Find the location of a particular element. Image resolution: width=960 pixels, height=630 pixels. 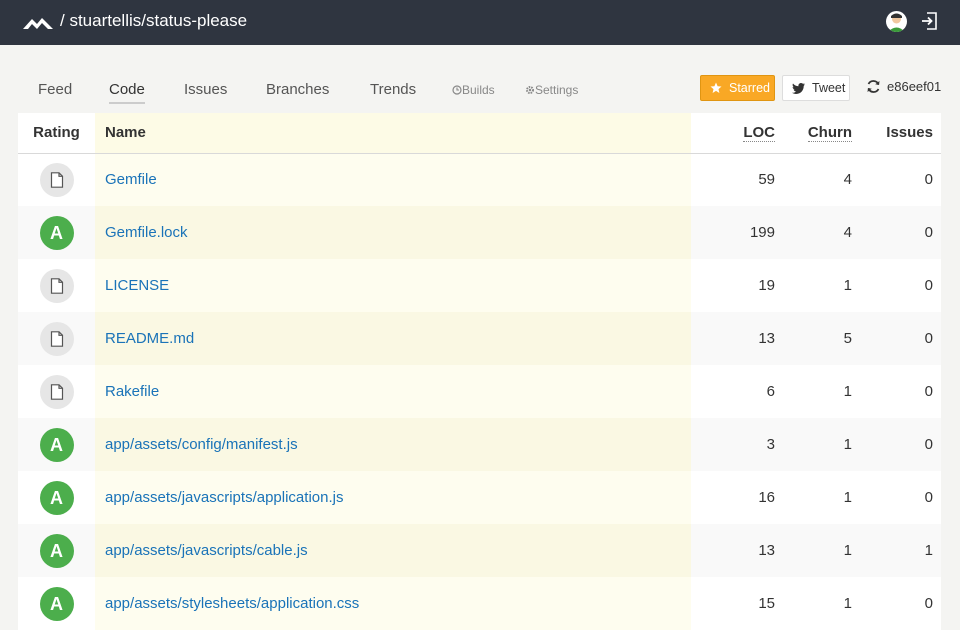

file-link: Gemfile.lock is located at coordinates (146, 232).